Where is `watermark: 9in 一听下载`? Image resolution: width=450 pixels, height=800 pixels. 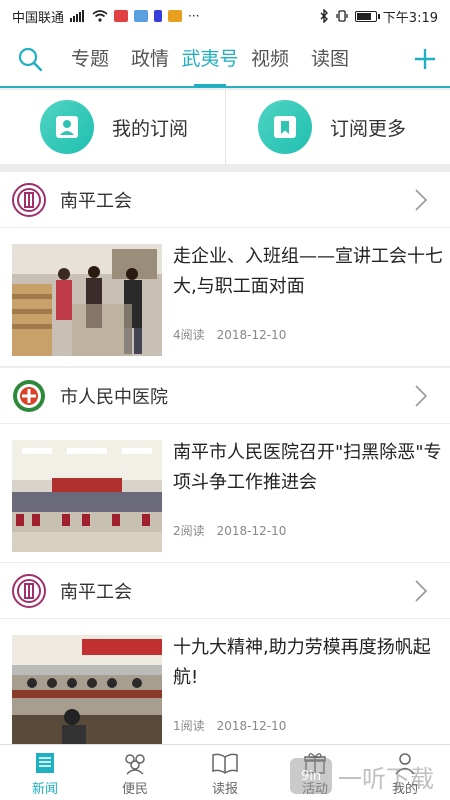
watermark: 9in 一听下载 is located at coordinates (370, 776).